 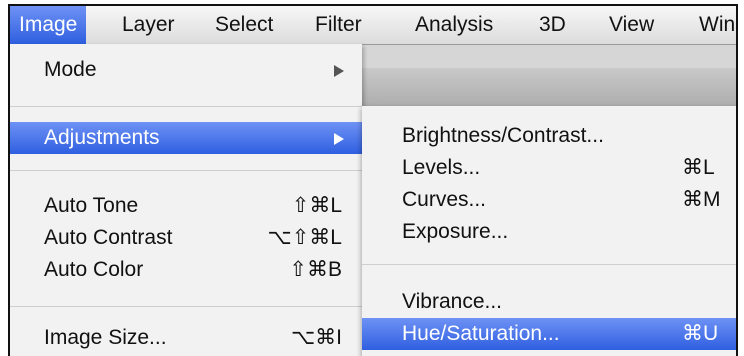 What do you see at coordinates (698, 167) in the screenshot?
I see `menu-item-shortcut: ⌘L` at bounding box center [698, 167].